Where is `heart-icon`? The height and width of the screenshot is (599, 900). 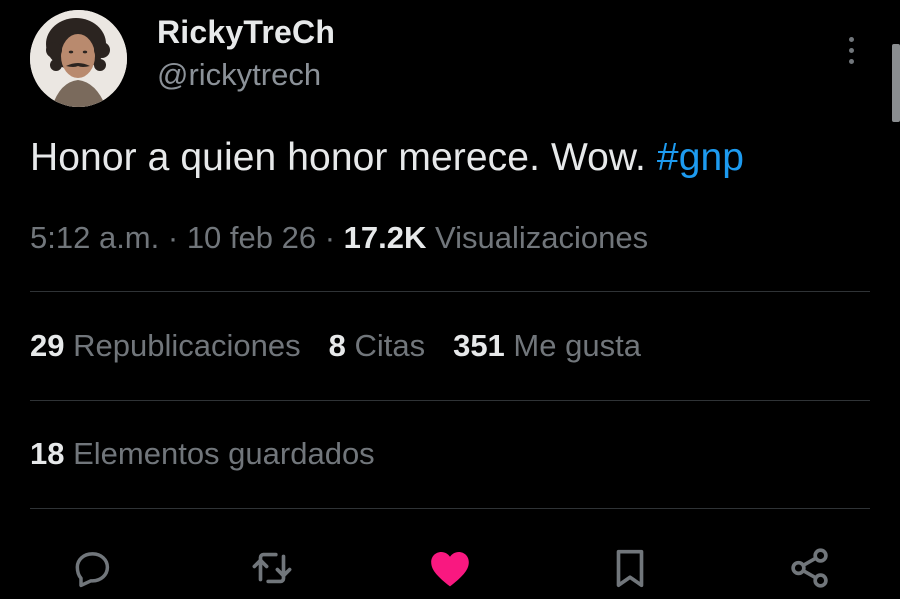 heart-icon is located at coordinates (450, 569).